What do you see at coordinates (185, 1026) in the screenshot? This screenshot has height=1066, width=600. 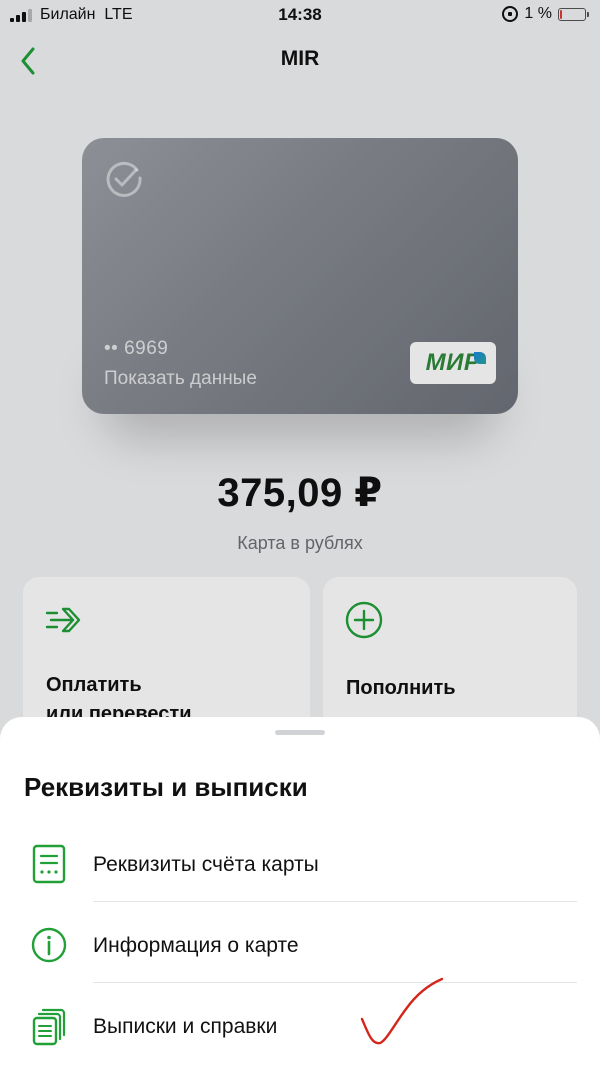 I see `menu-item-label: Выписки и справки` at bounding box center [185, 1026].